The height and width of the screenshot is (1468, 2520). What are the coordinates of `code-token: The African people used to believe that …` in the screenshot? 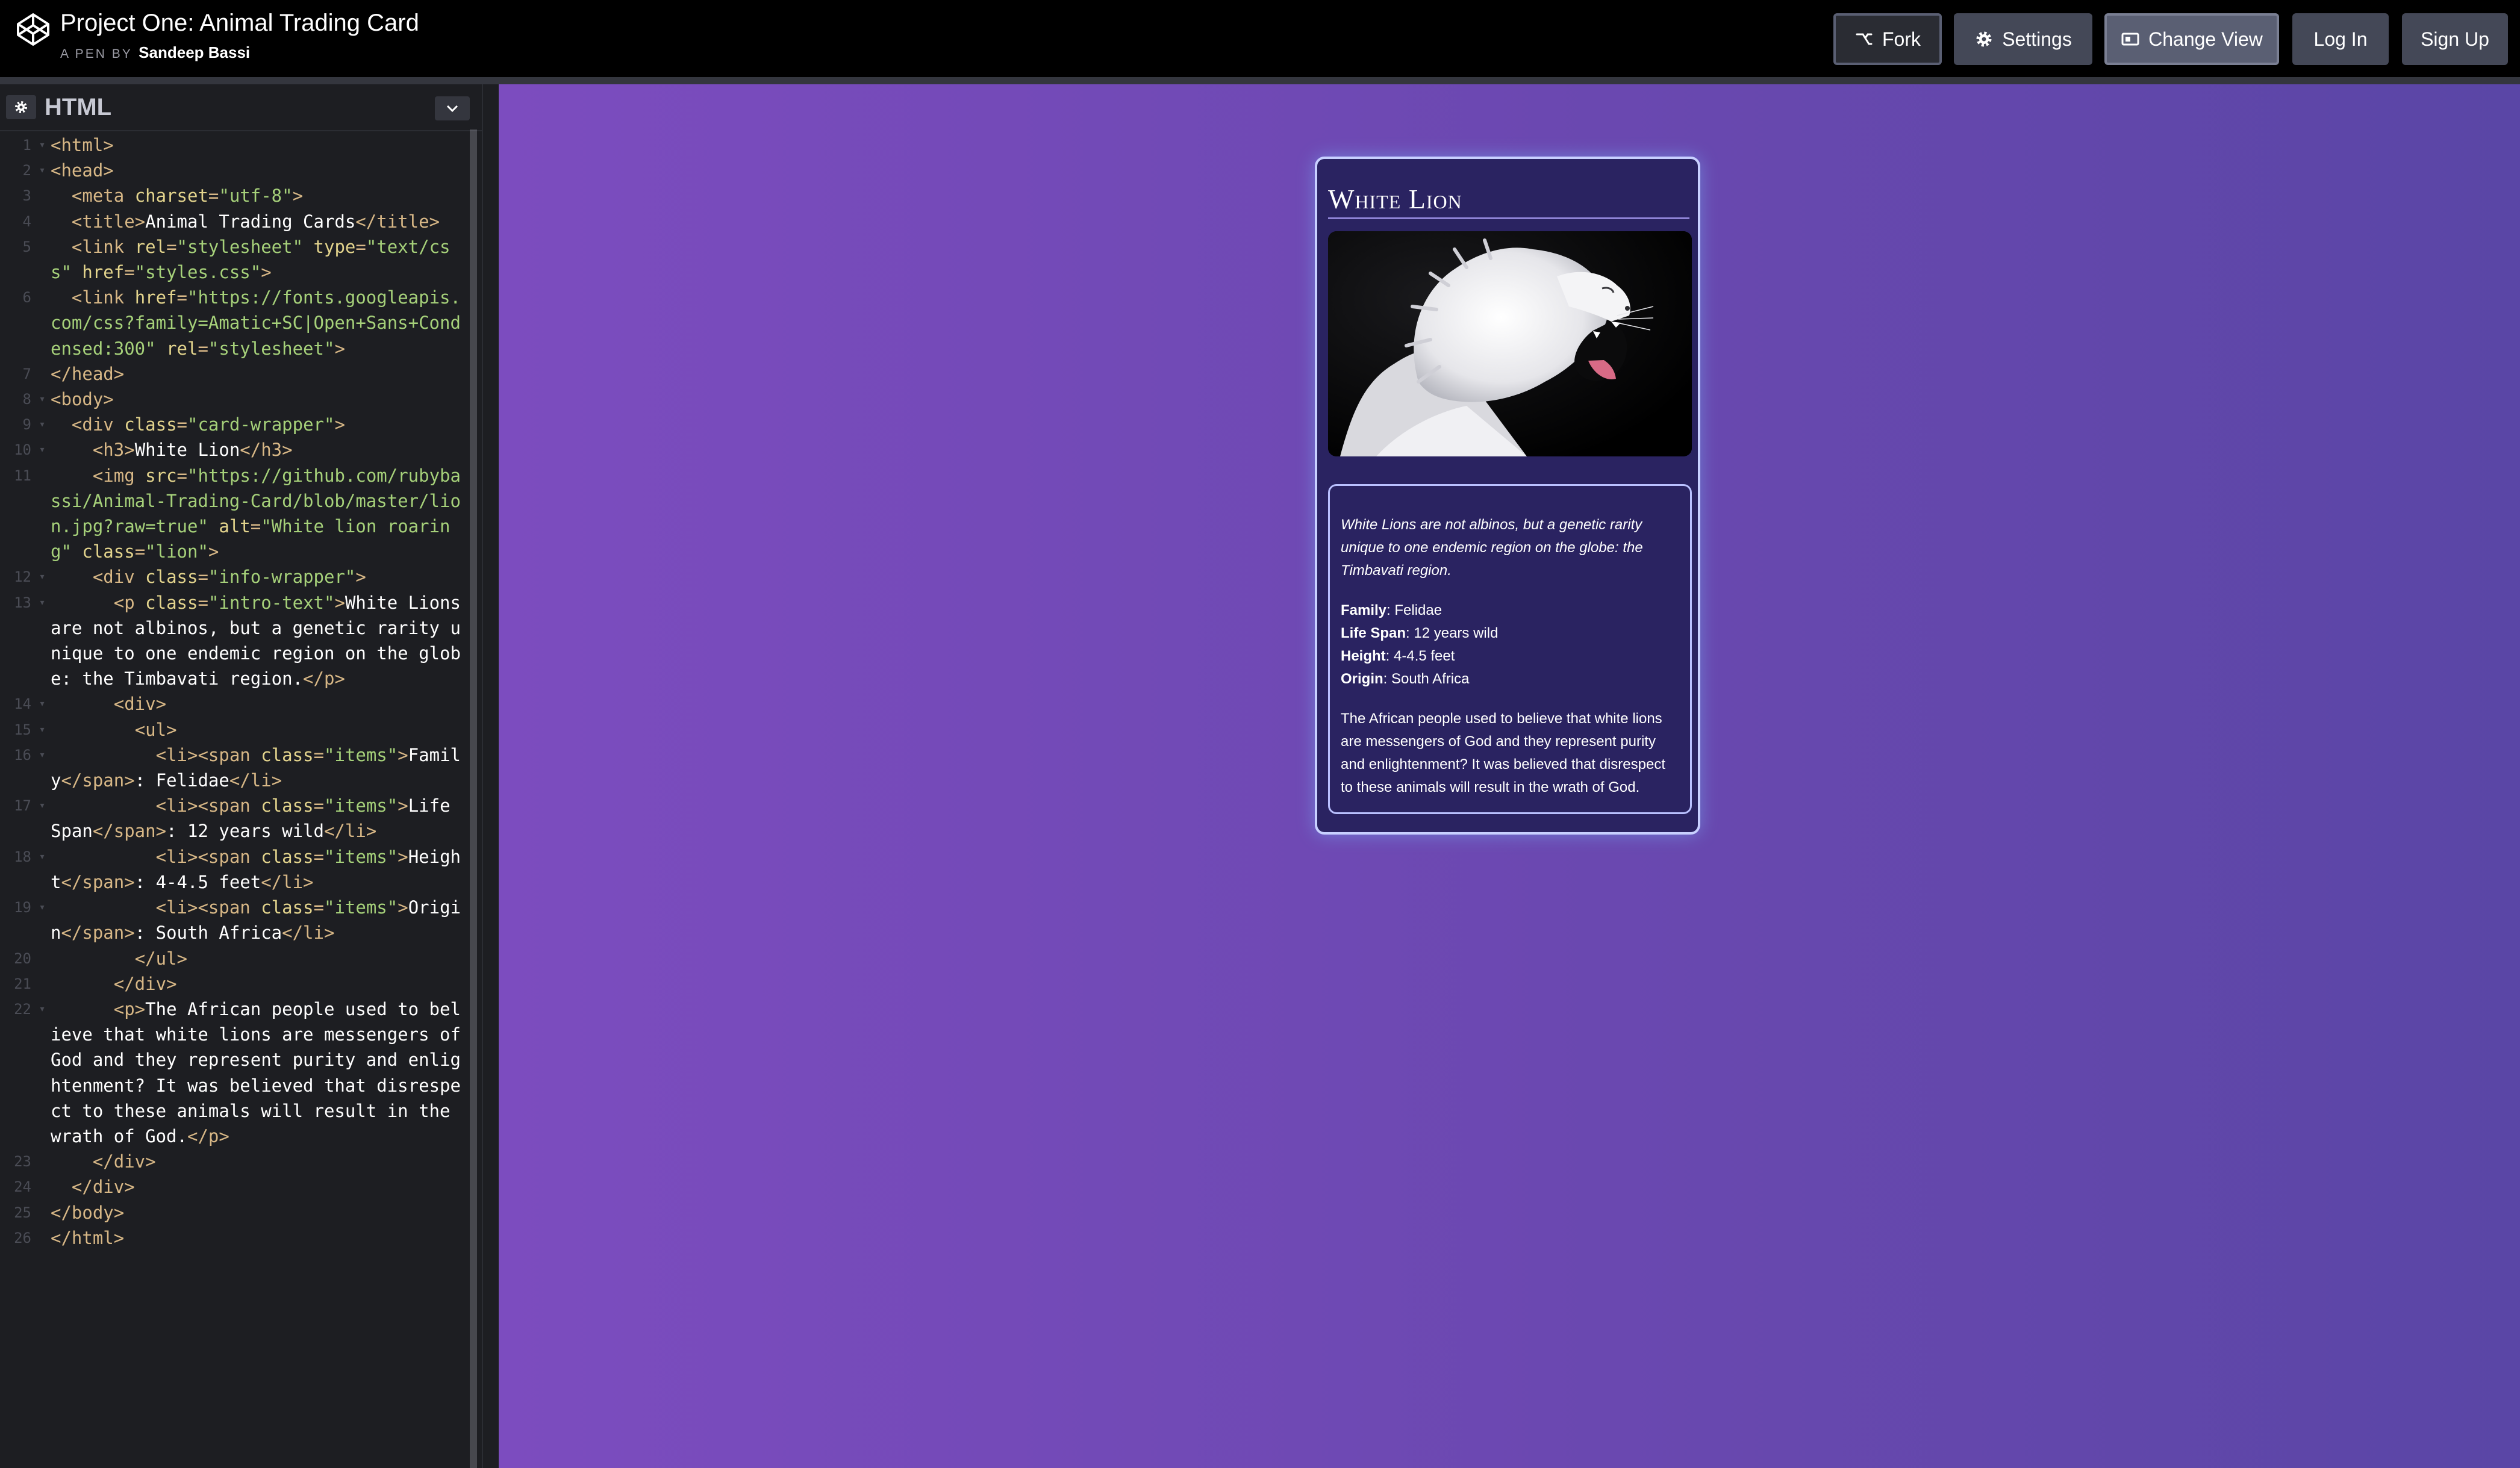 It's located at (256, 1072).